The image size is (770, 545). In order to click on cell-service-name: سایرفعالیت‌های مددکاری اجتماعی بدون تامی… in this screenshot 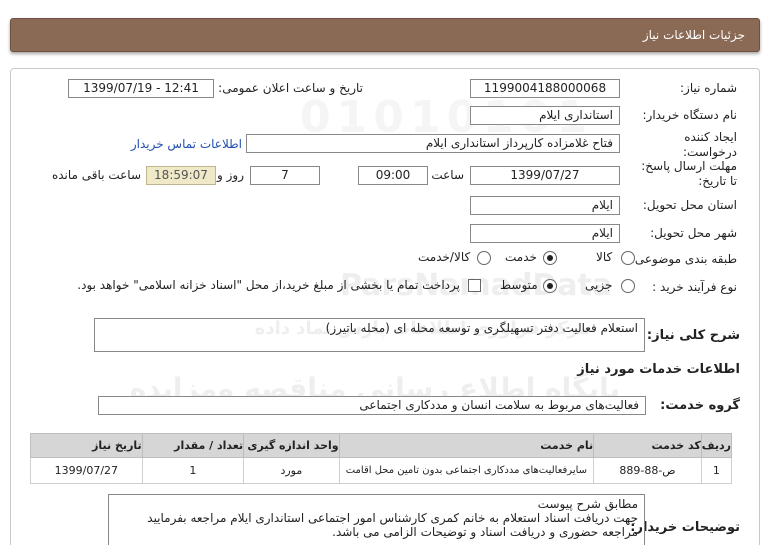, I will do `click(466, 470)`.